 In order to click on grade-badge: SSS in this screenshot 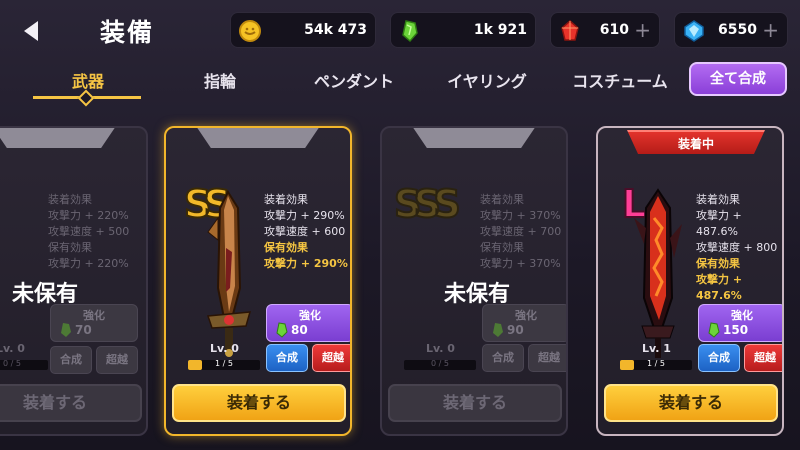, I will do `click(427, 204)`.